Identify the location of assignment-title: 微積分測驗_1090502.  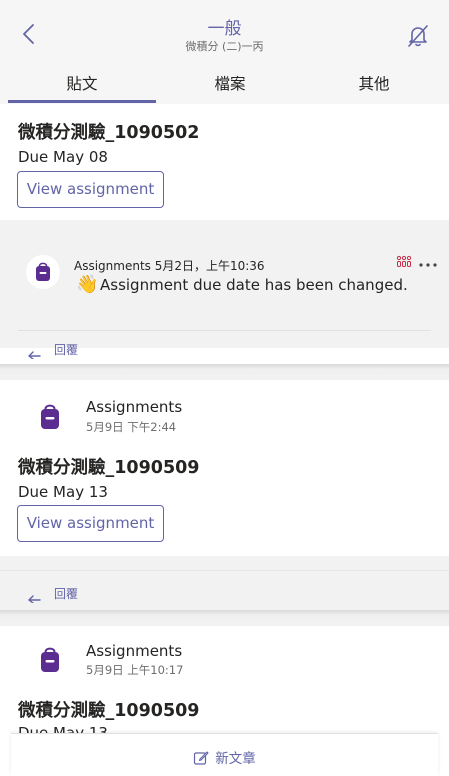
(109, 133).